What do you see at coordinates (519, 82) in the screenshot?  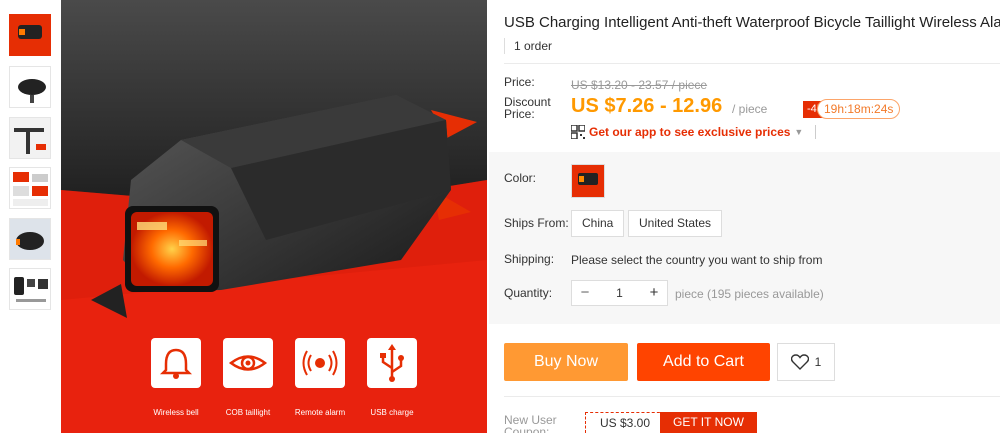 I see `price-label: Price:` at bounding box center [519, 82].